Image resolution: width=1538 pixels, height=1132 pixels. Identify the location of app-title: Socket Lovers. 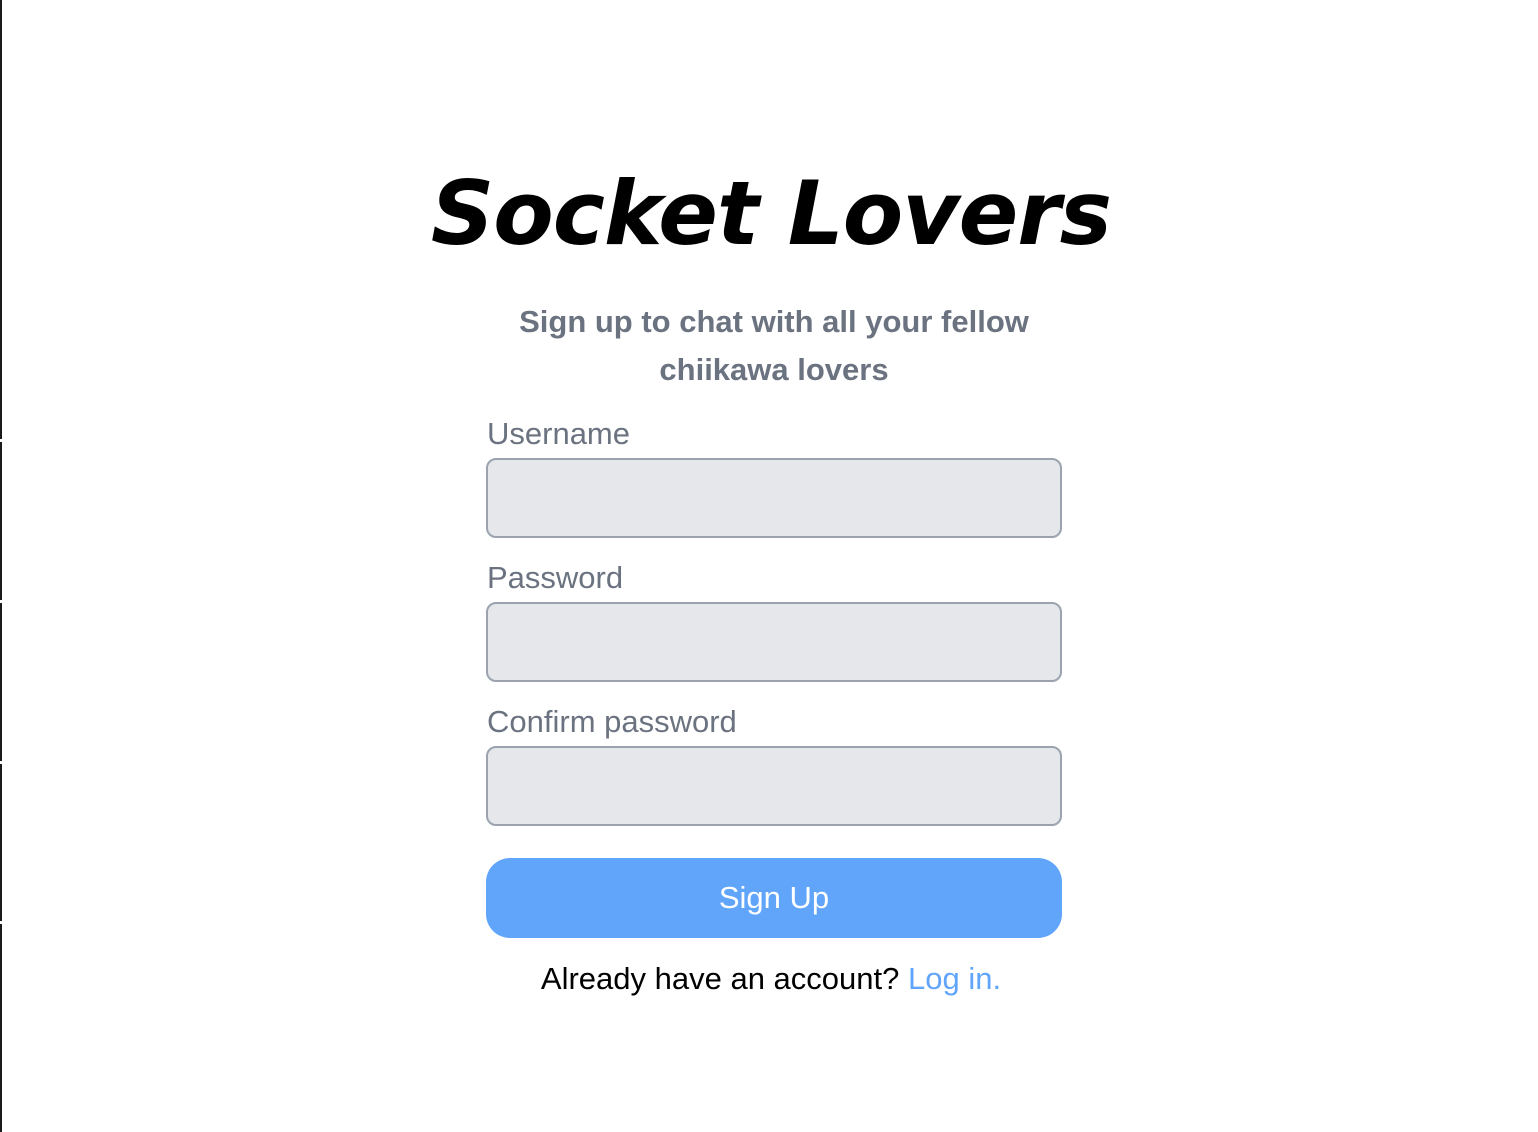
(771, 213).